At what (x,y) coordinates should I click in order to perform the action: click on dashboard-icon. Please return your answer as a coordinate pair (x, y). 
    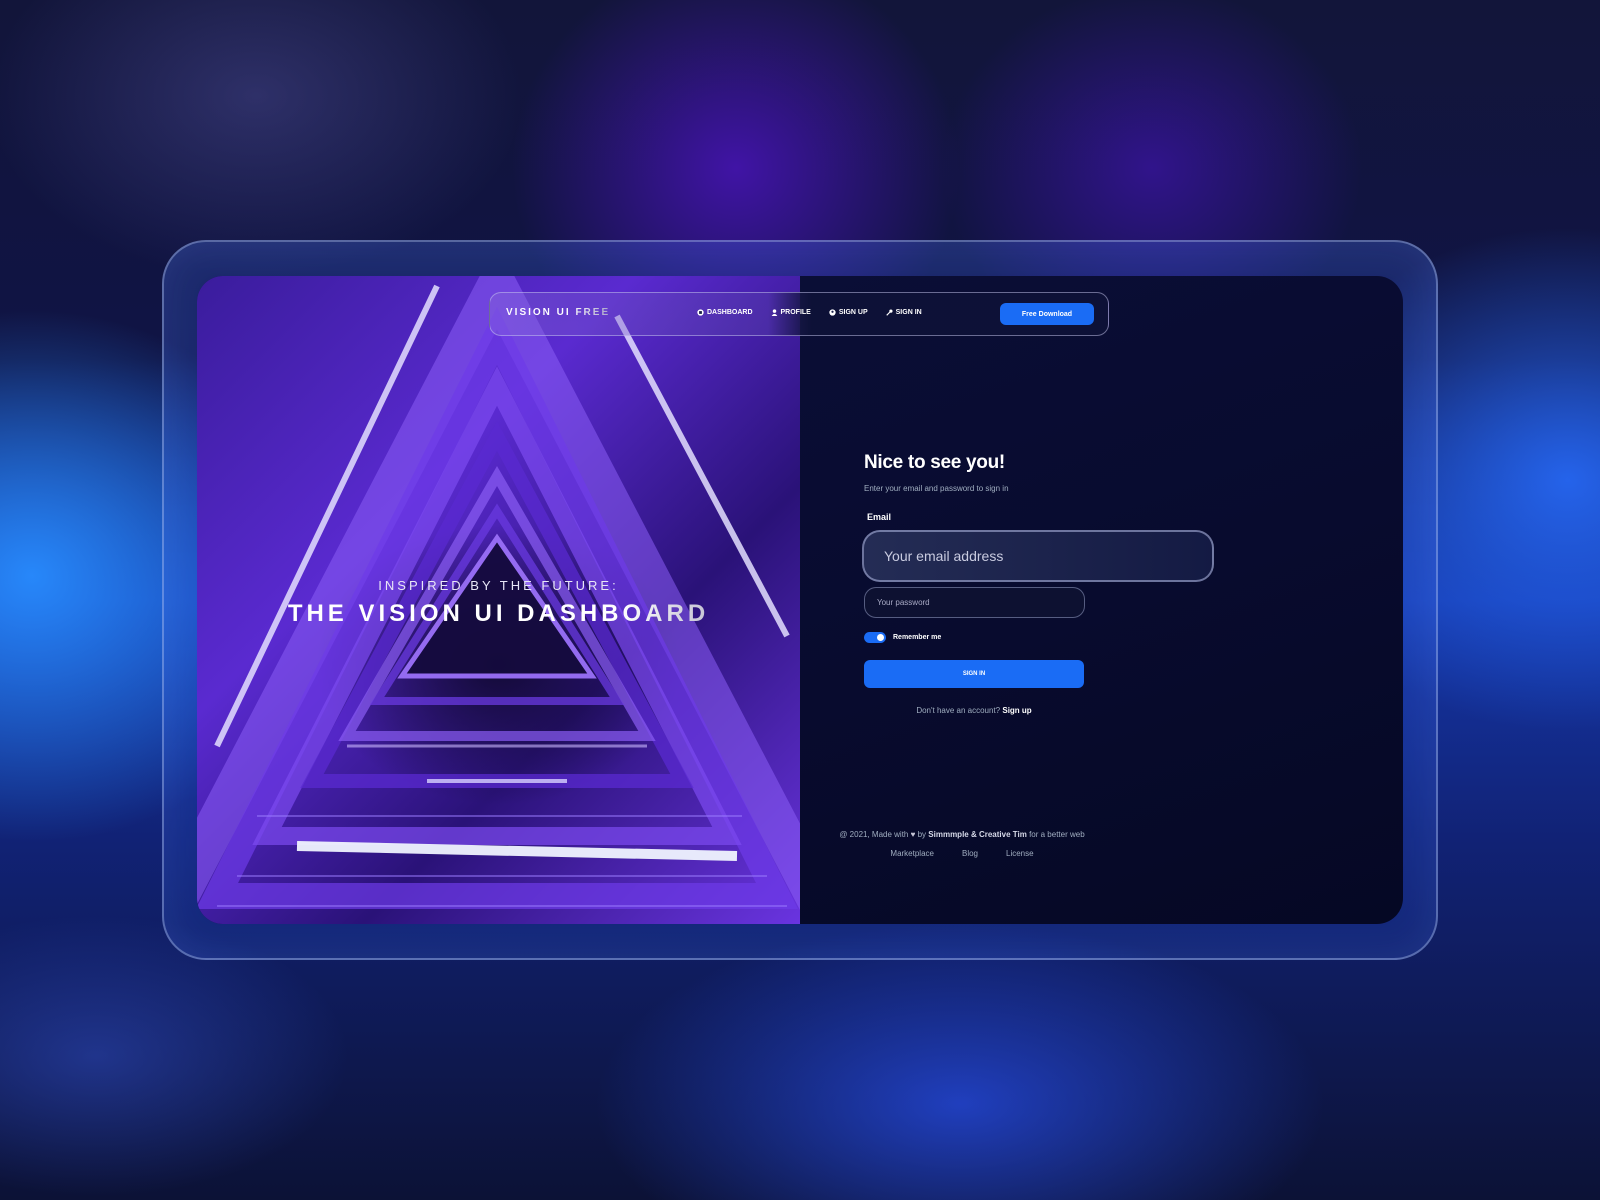
    Looking at the image, I should click on (700, 312).